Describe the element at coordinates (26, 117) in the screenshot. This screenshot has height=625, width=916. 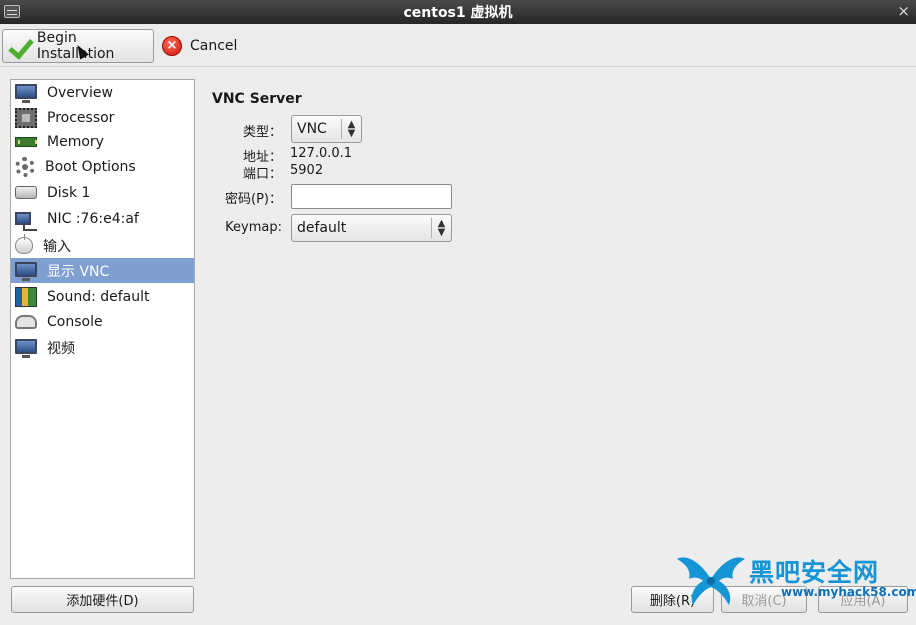
I see `cpu-icon` at that location.